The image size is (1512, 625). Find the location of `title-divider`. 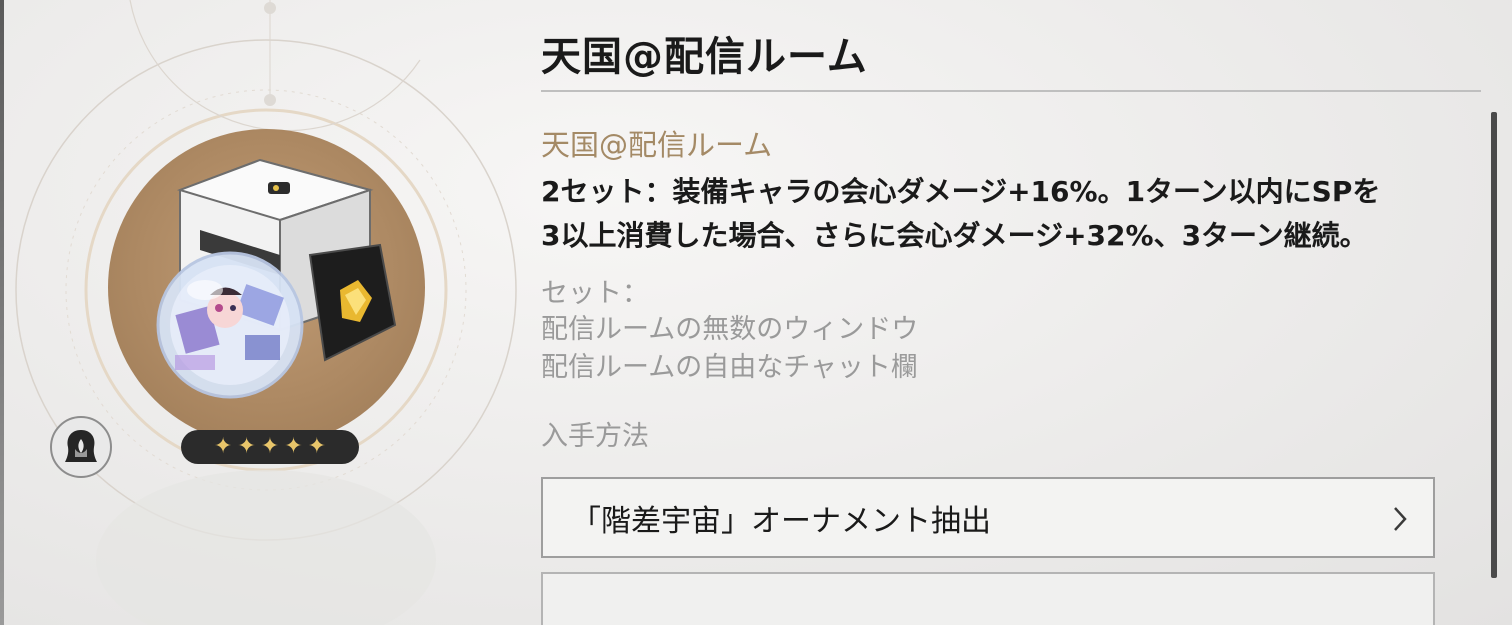

title-divider is located at coordinates (1011, 91).